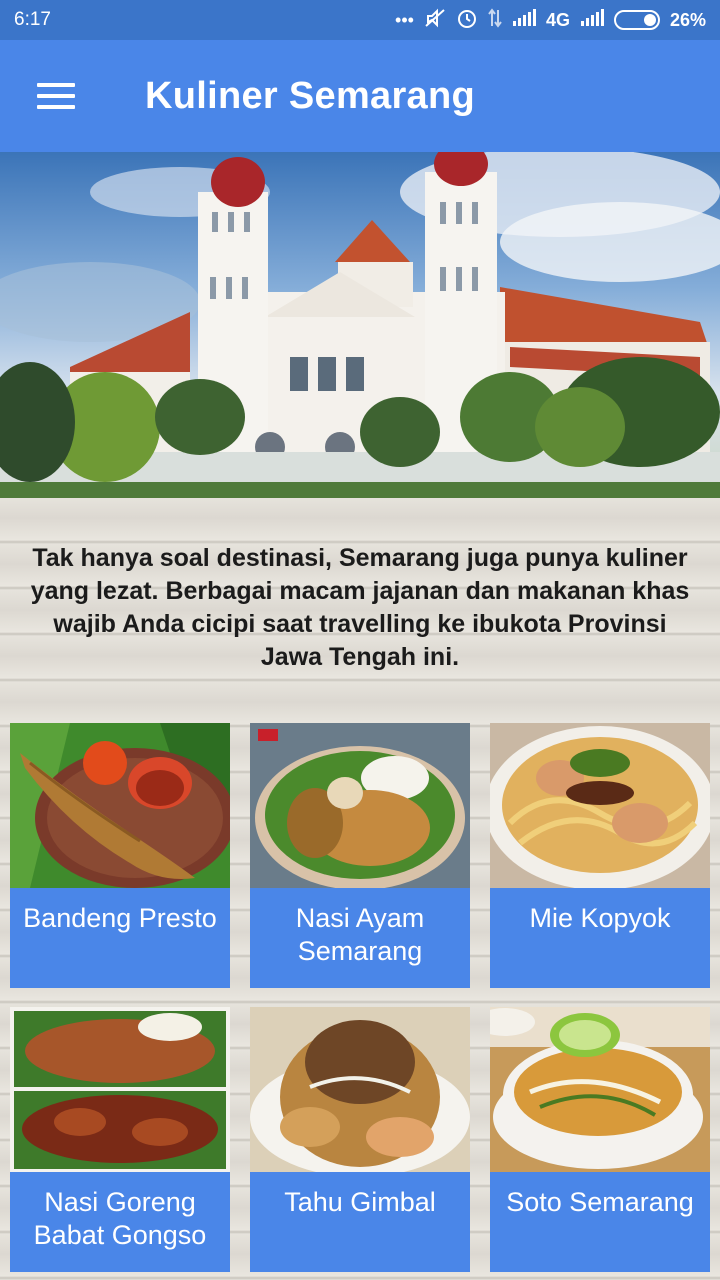 This screenshot has height=1280, width=720. What do you see at coordinates (557, 19) in the screenshot?
I see `network-type: 4G` at bounding box center [557, 19].